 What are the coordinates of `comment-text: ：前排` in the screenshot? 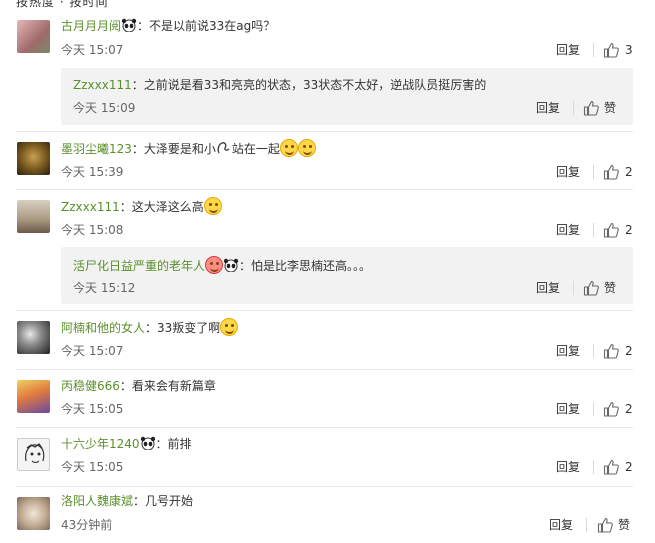 It's located at (173, 444).